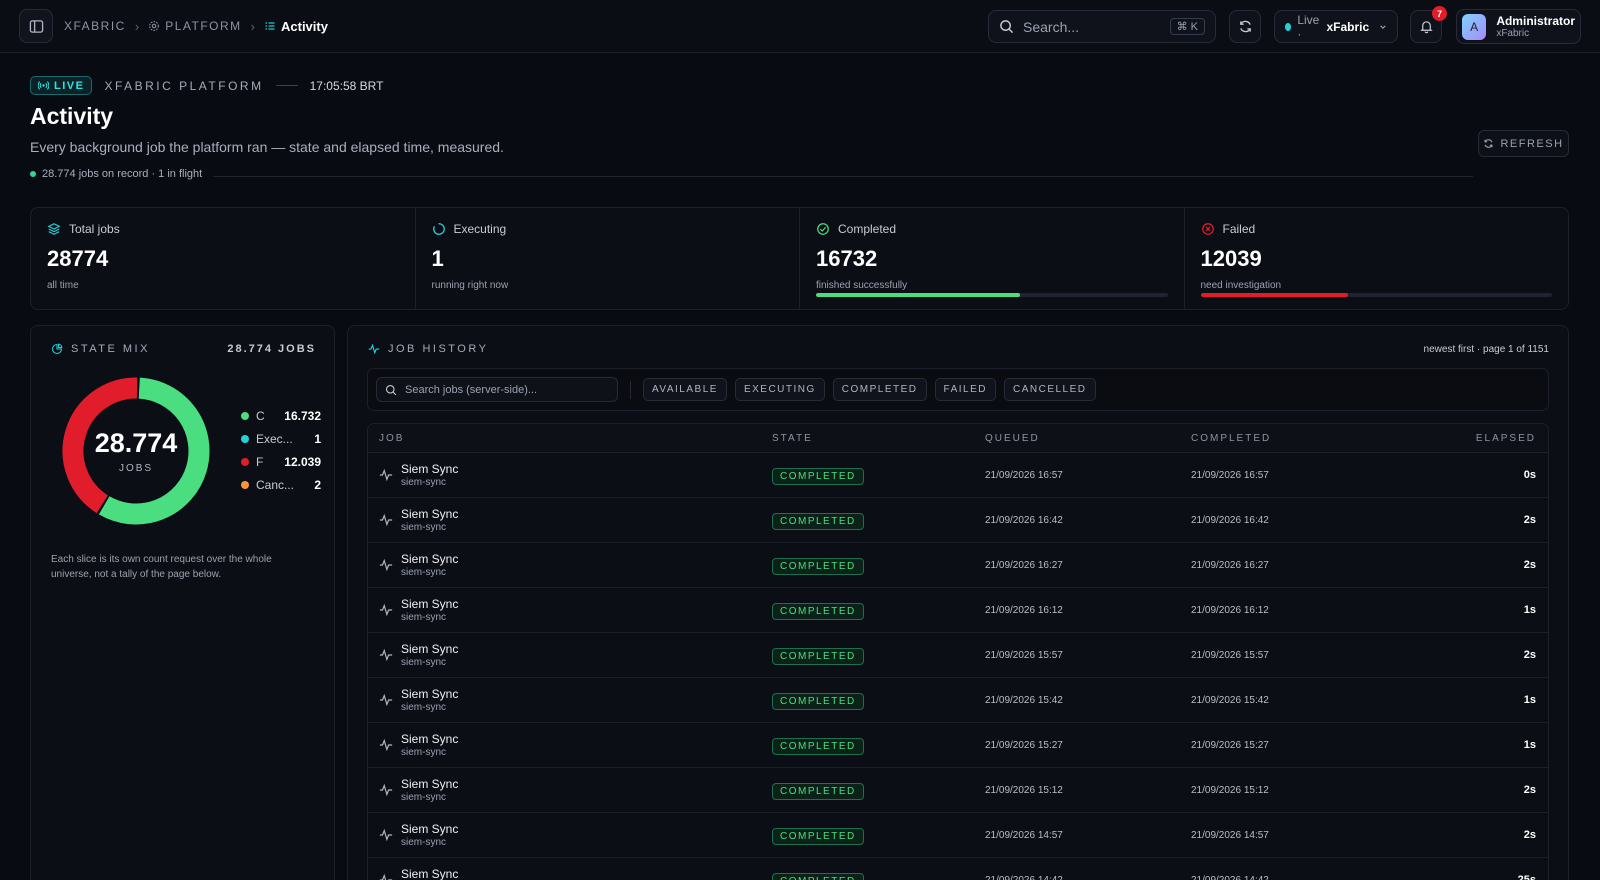 This screenshot has height=880, width=1600. Describe the element at coordinates (1472, 438) in the screenshot. I see `column-header-elapsed: ELAPSED` at that location.